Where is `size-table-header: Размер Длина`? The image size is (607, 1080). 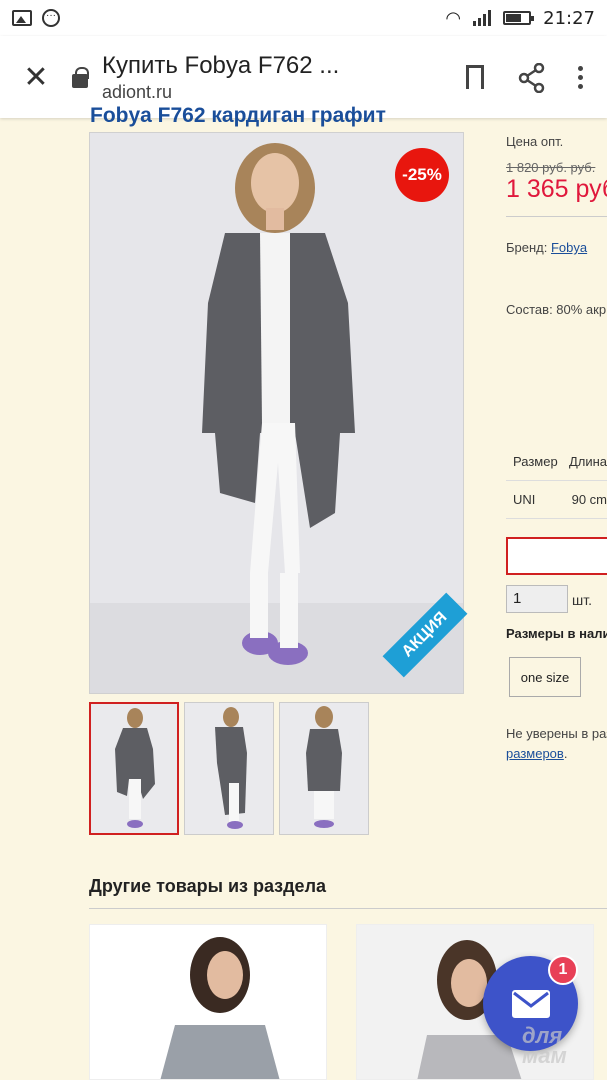
size-table-header: Размер Длина is located at coordinates (556, 462).